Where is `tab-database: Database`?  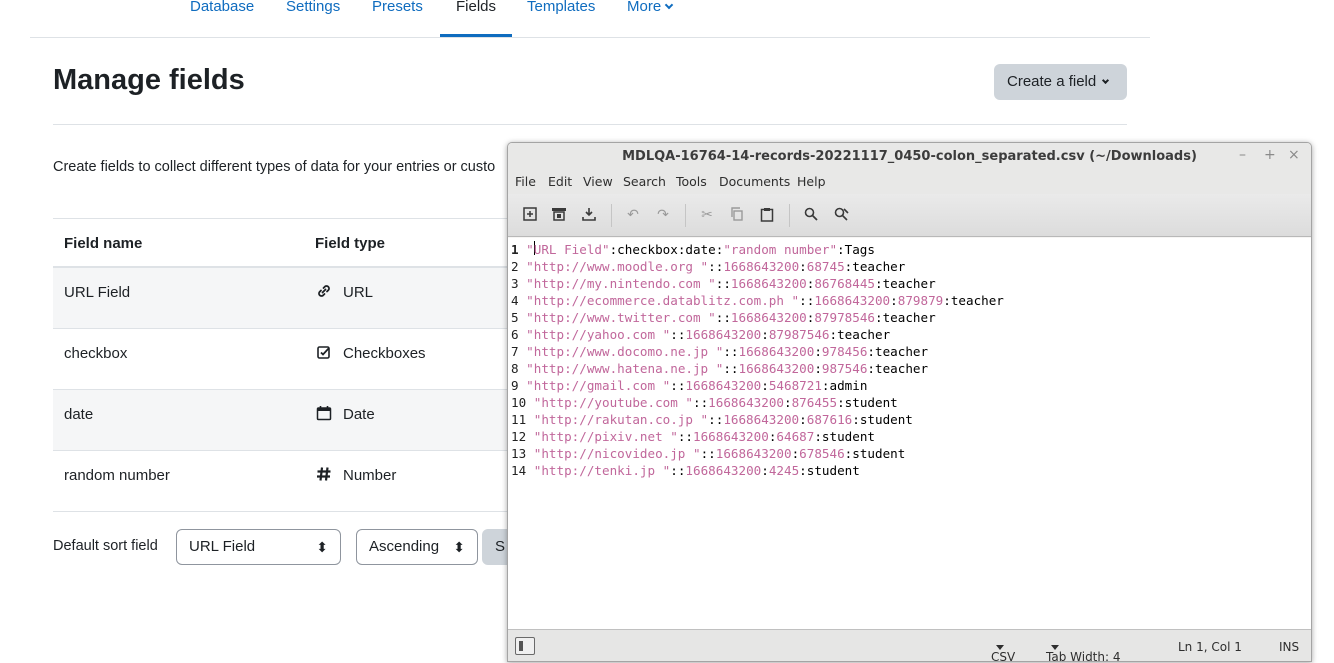 tab-database: Database is located at coordinates (222, 19).